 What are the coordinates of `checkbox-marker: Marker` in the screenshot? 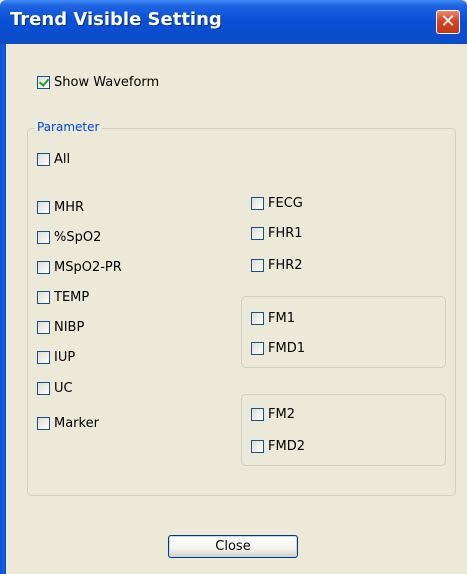 It's located at (68, 423).